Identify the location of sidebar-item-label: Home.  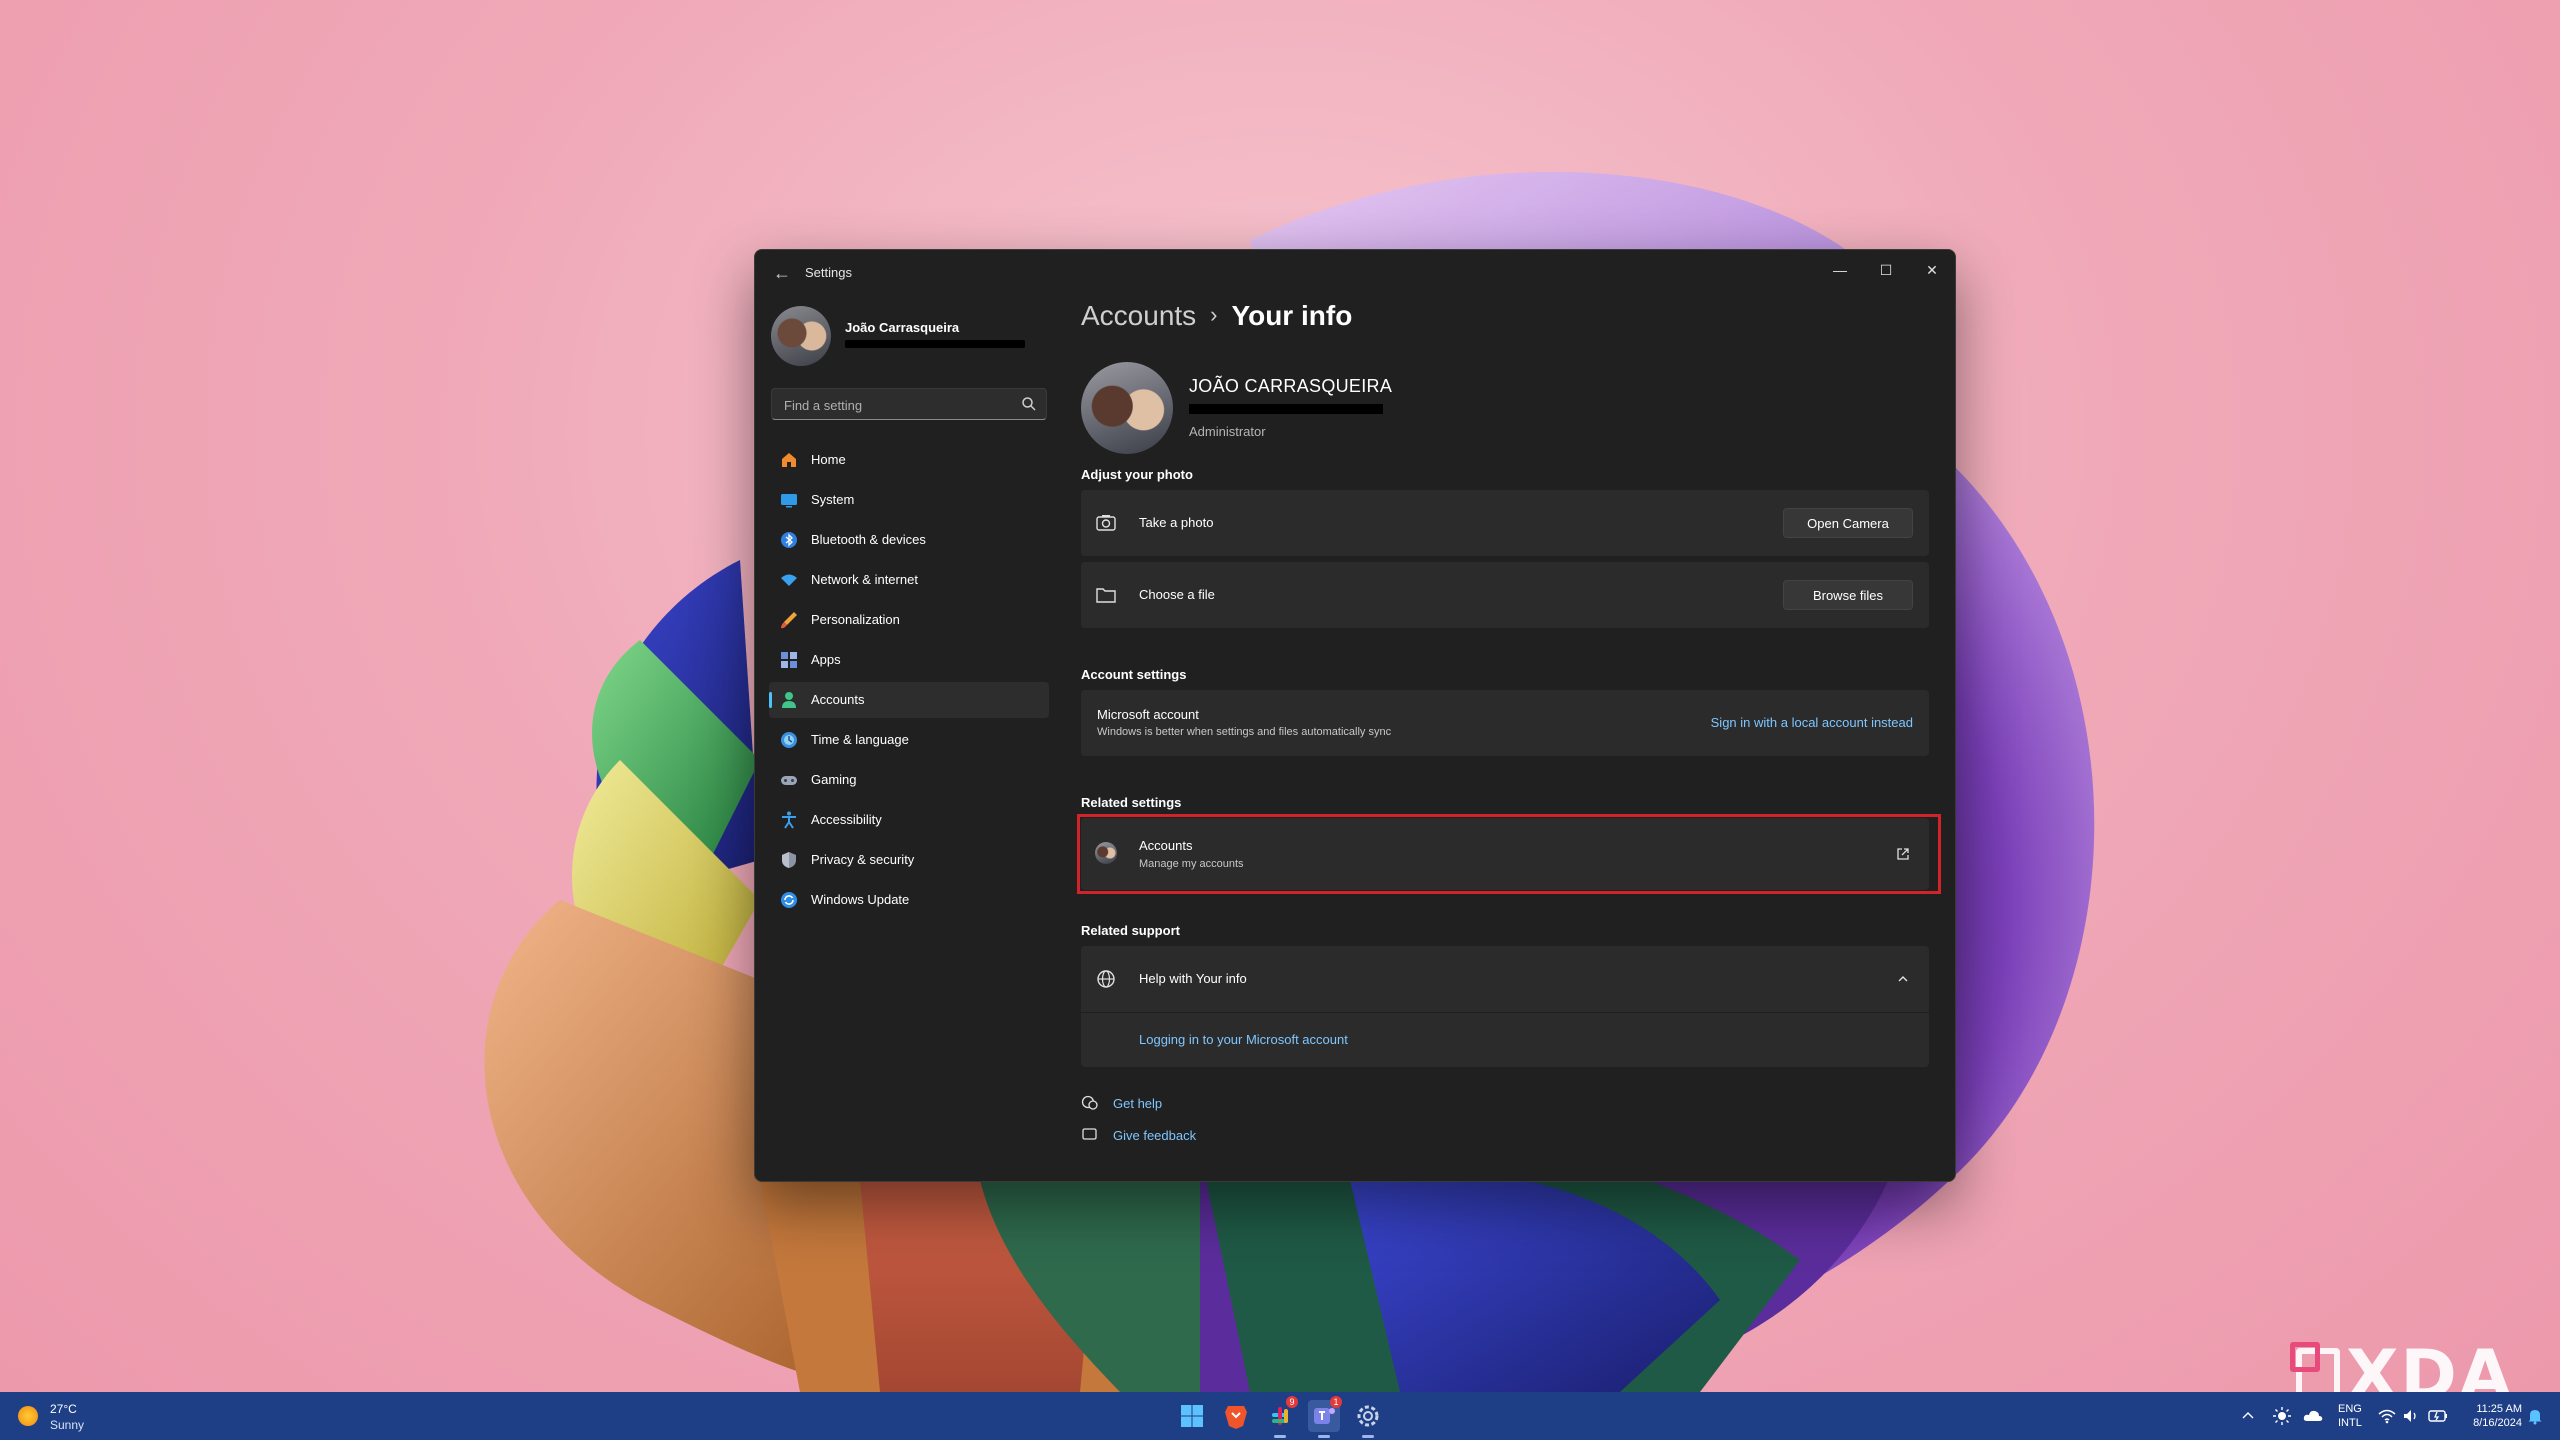
(828, 459).